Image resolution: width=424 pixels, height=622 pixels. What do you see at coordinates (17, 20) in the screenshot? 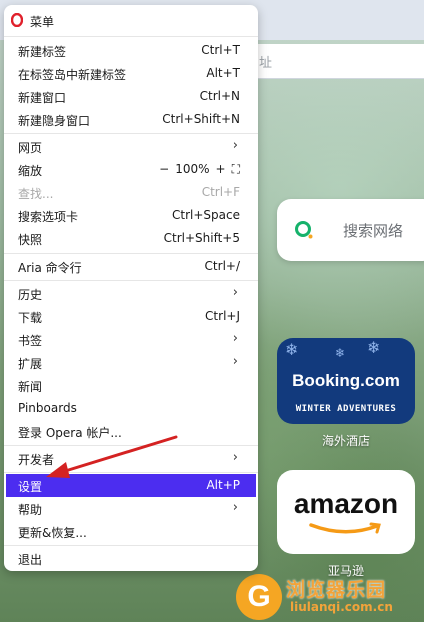
I see `opera-logo-icon` at bounding box center [17, 20].